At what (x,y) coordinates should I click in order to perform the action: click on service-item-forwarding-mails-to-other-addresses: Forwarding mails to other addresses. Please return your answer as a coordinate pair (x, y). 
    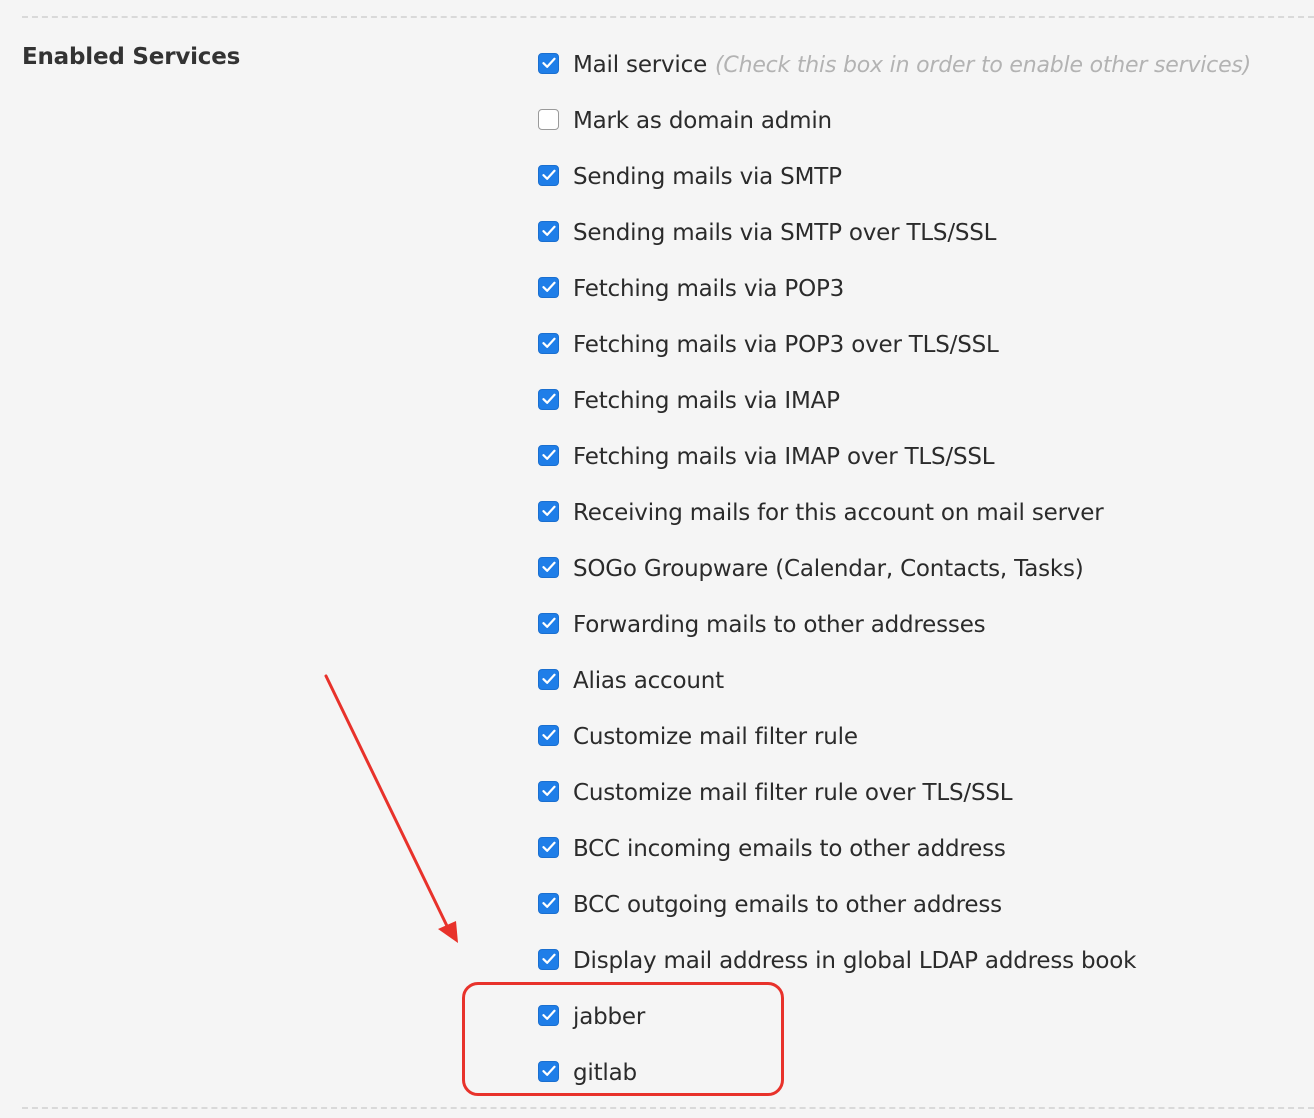
    Looking at the image, I should click on (894, 625).